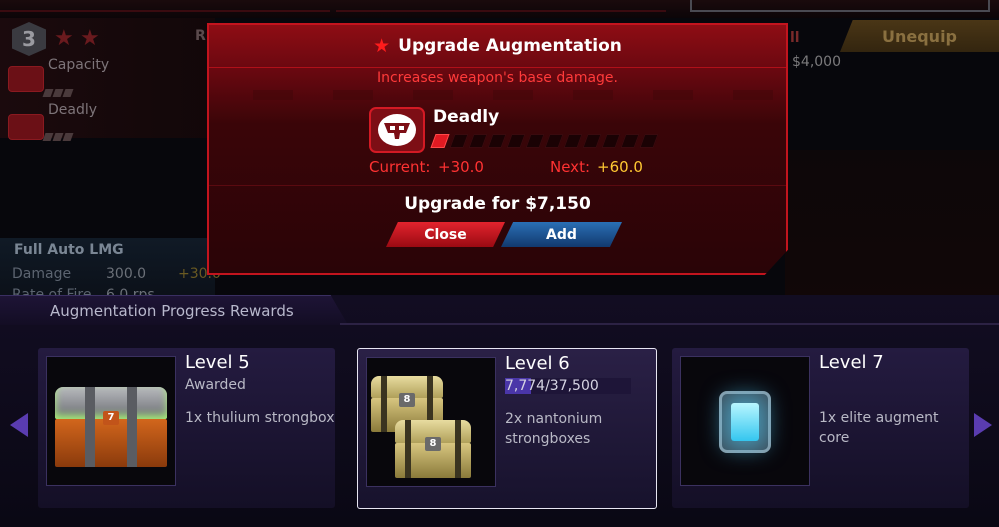  I want to click on augment-name-deadly: Deadly, so click(73, 110).